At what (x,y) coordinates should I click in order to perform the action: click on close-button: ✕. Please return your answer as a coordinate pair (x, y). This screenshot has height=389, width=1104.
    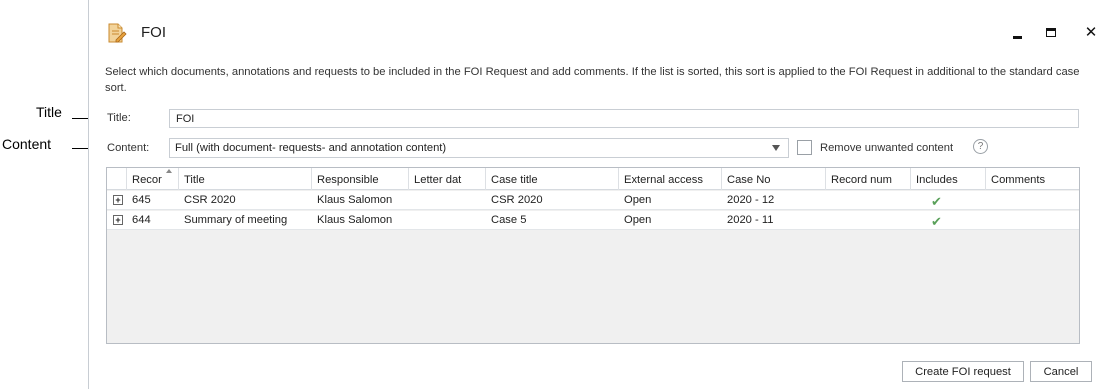
    Looking at the image, I should click on (1091, 32).